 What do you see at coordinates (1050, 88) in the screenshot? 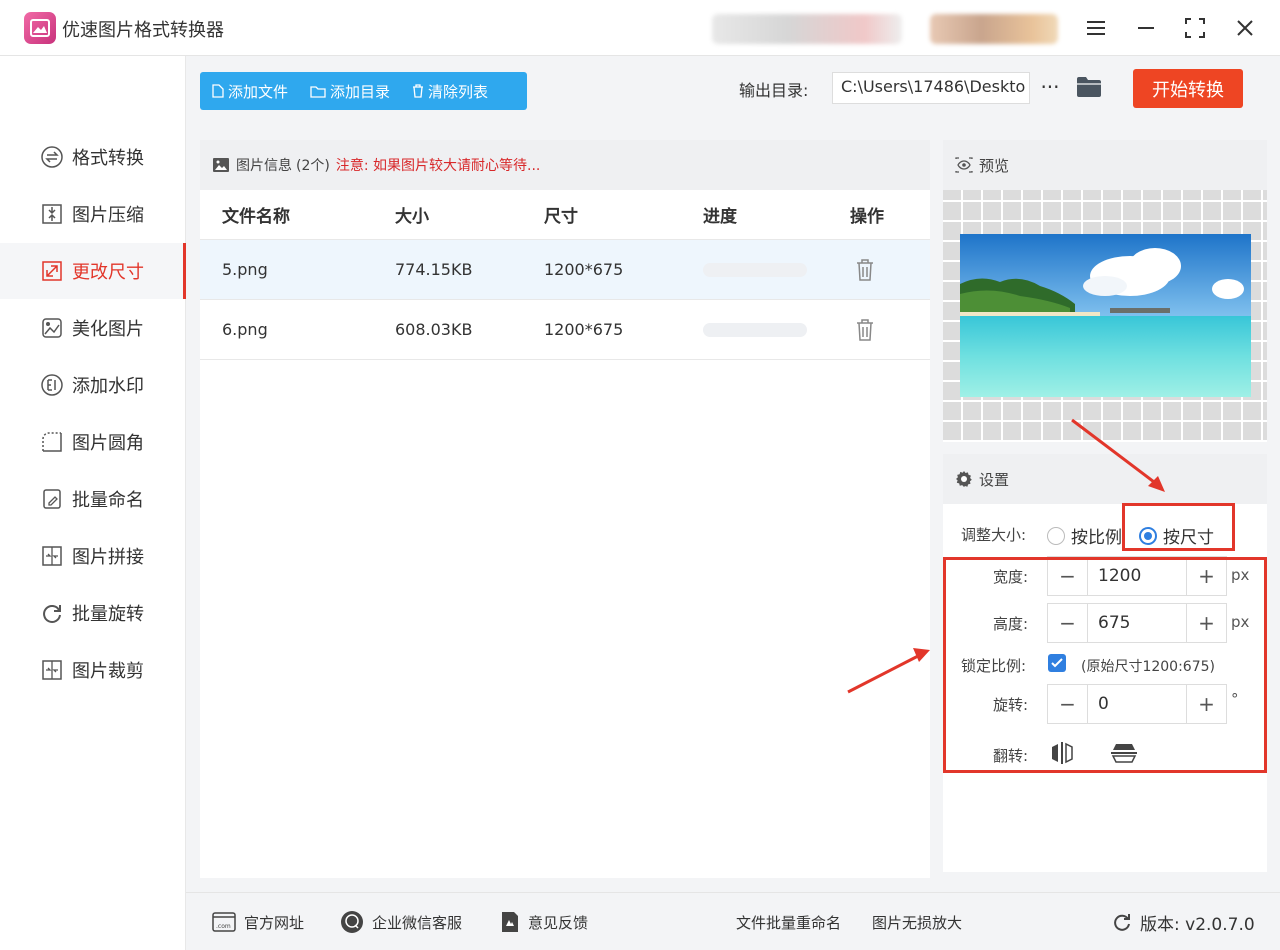
I see `more-options-button: ···` at bounding box center [1050, 88].